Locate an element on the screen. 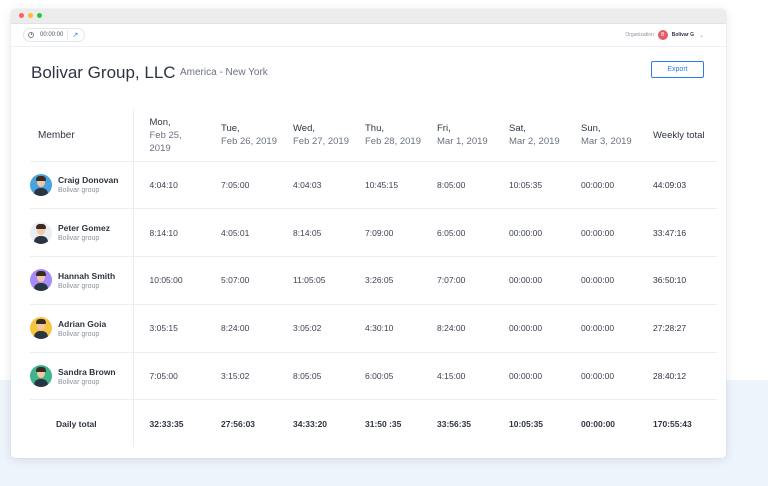 Image resolution: width=768 pixels, height=486 pixels. day-column-header: Fri, Mar 1, 2019 is located at coordinates (457, 135).